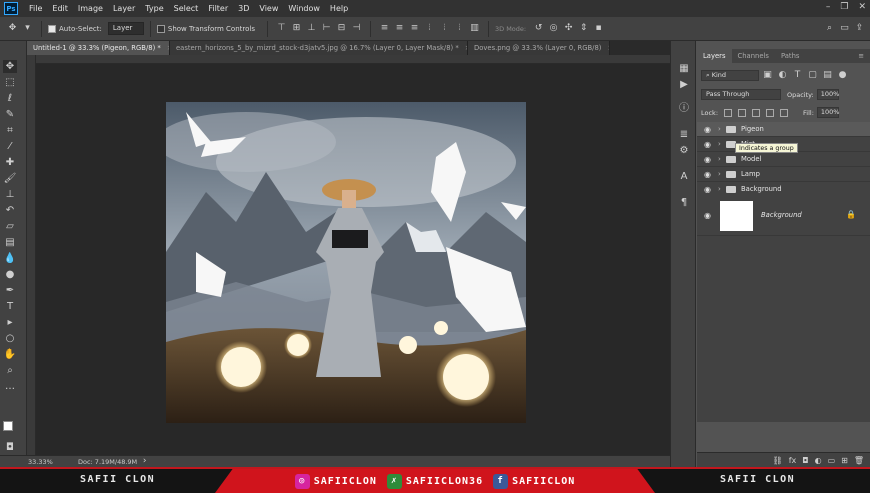 Image resolution: width=870 pixels, height=493 pixels. I want to click on close-icon: ×, so click(608, 48).